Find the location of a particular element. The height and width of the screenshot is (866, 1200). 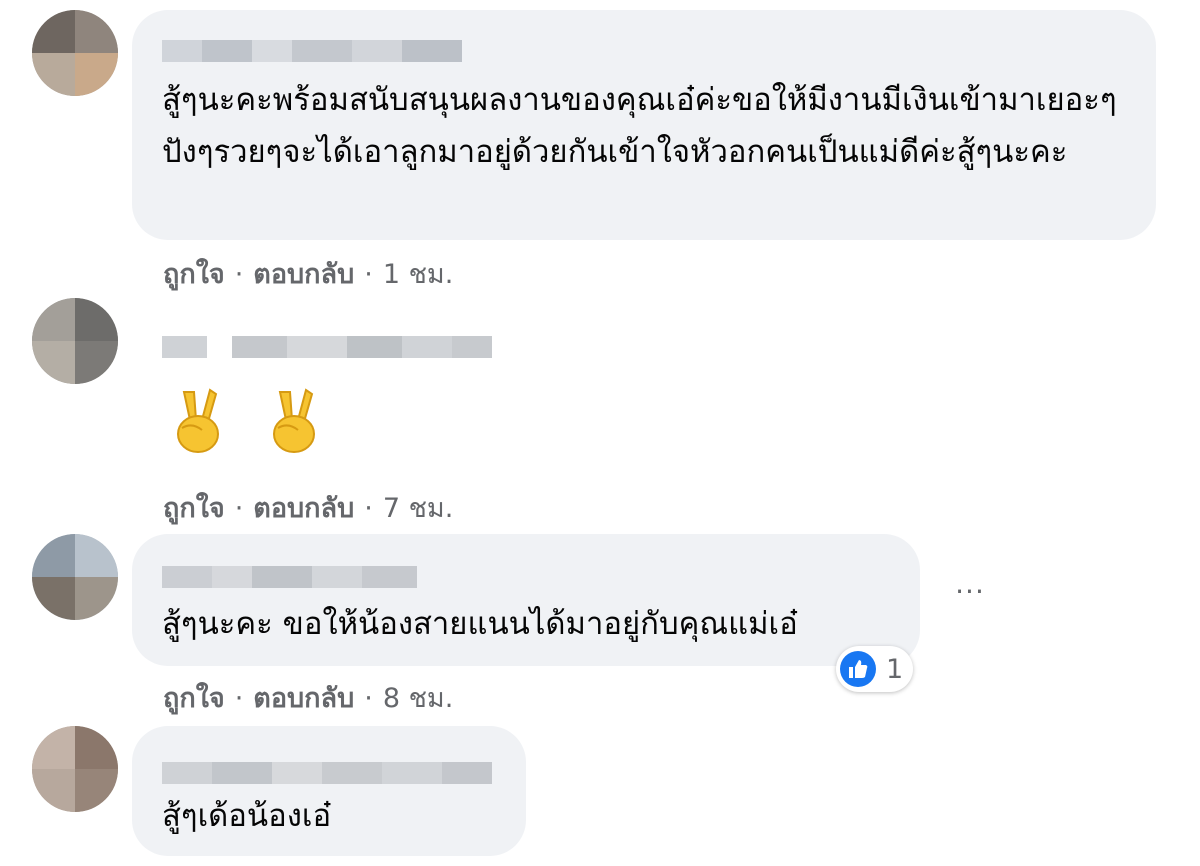

timestamp: 1 ชม. is located at coordinates (418, 274).